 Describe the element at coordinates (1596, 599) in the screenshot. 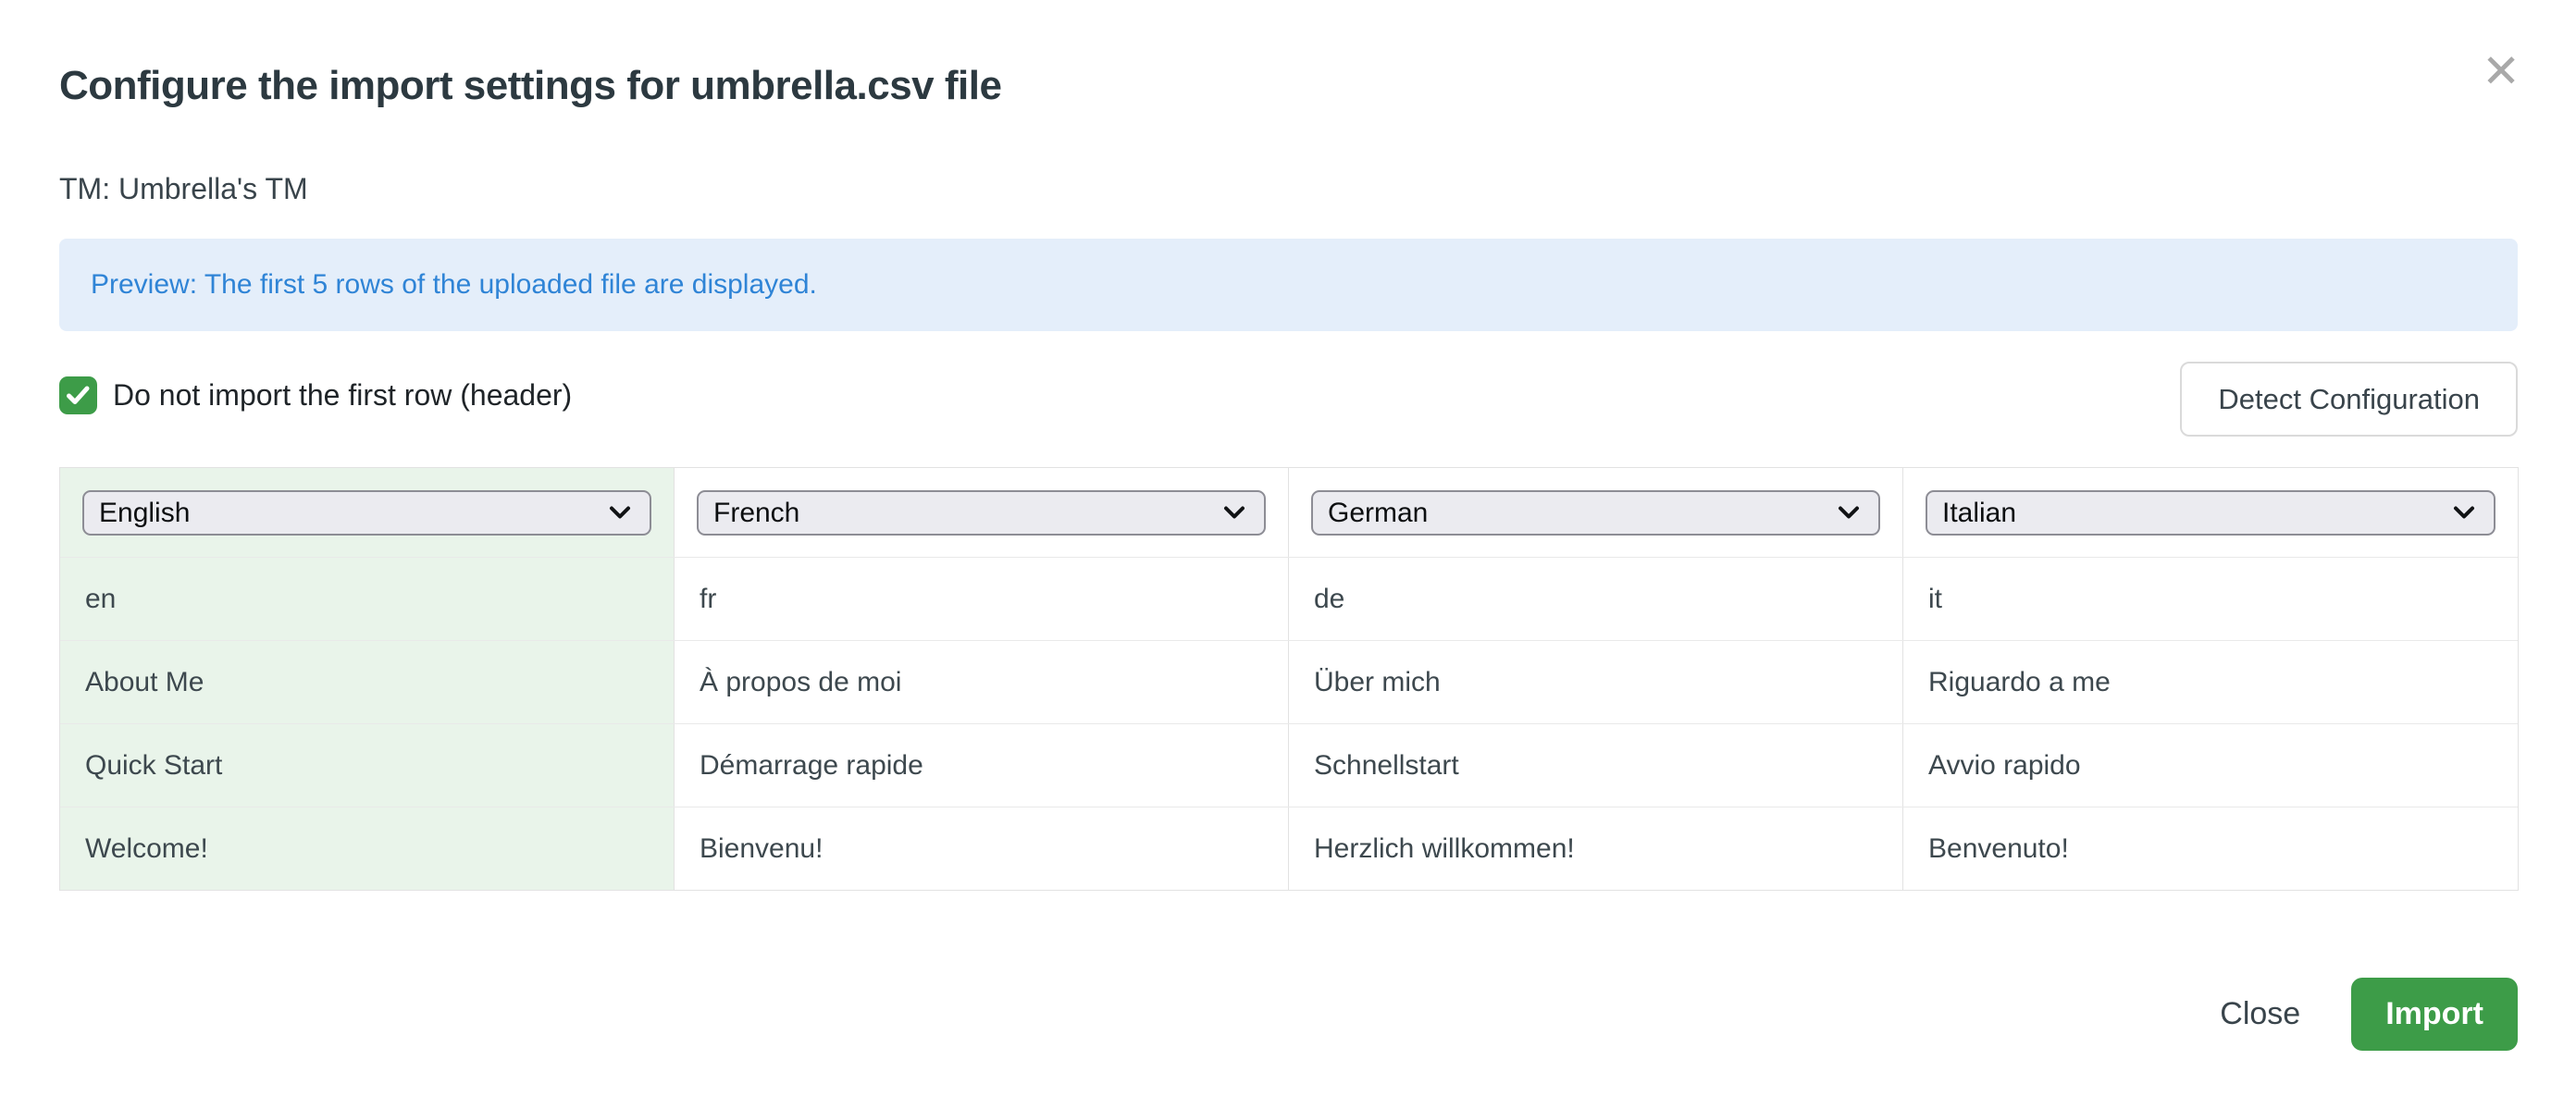

I see `table-cell: de` at that location.